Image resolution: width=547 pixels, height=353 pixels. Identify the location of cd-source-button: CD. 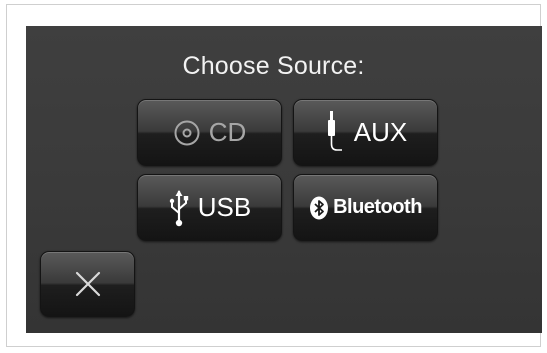
(209, 132).